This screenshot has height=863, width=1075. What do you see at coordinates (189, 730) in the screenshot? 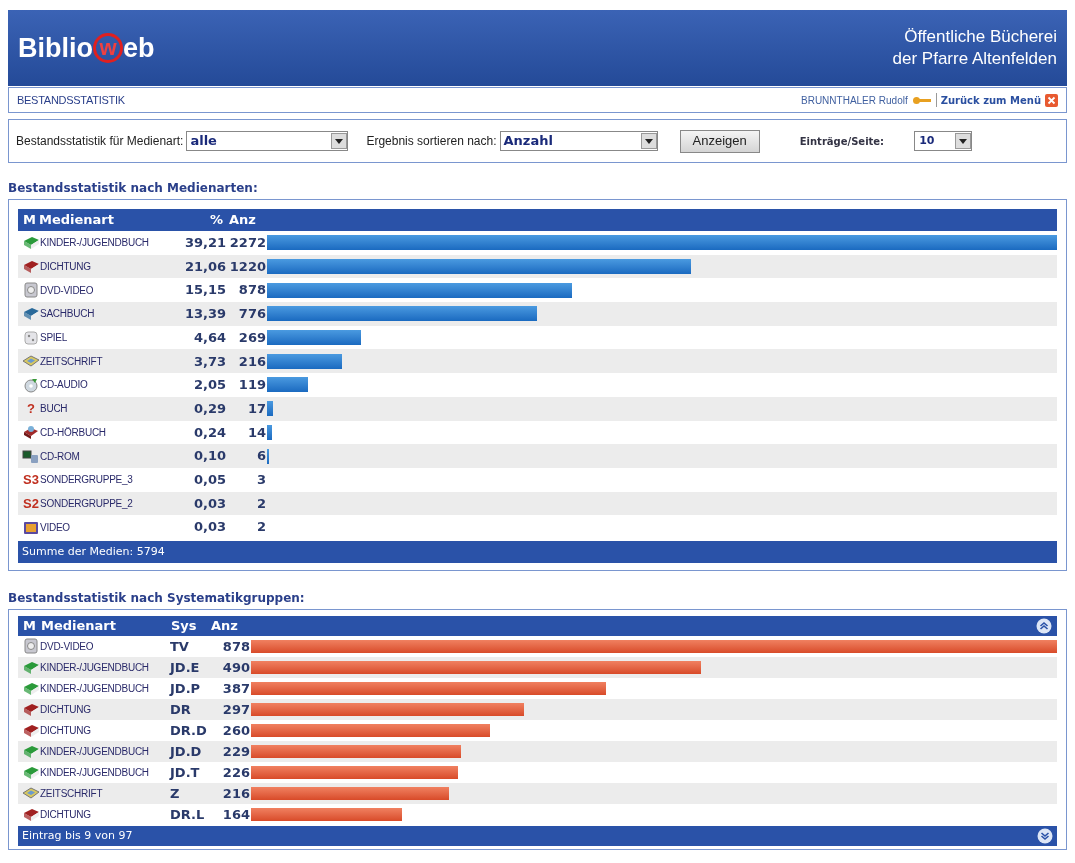
I see `sys-cell-text: DR.D` at bounding box center [189, 730].